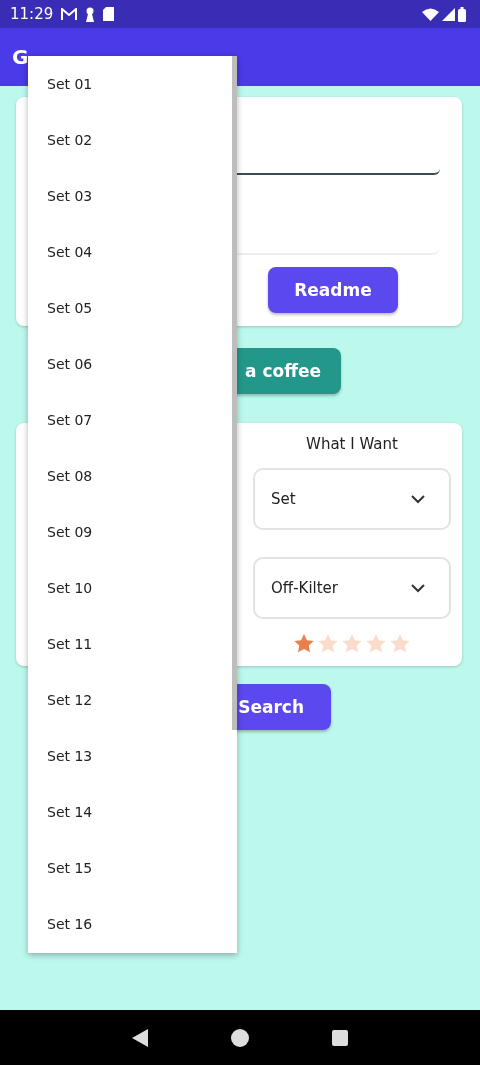 Image resolution: width=480 pixels, height=1065 pixels. I want to click on dropdown-value: Off-Kilter, so click(304, 588).